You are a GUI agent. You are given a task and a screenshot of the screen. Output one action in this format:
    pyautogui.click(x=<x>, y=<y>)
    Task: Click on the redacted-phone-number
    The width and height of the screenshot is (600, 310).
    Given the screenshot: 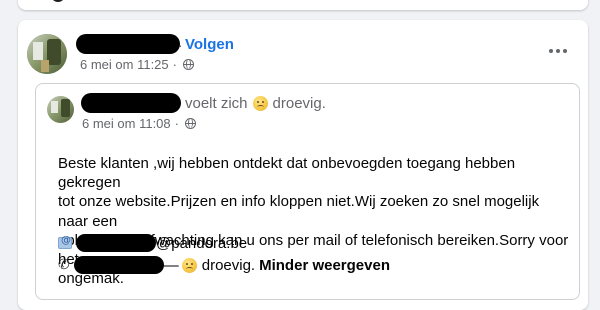 What is the action you would take?
    pyautogui.click(x=118, y=265)
    